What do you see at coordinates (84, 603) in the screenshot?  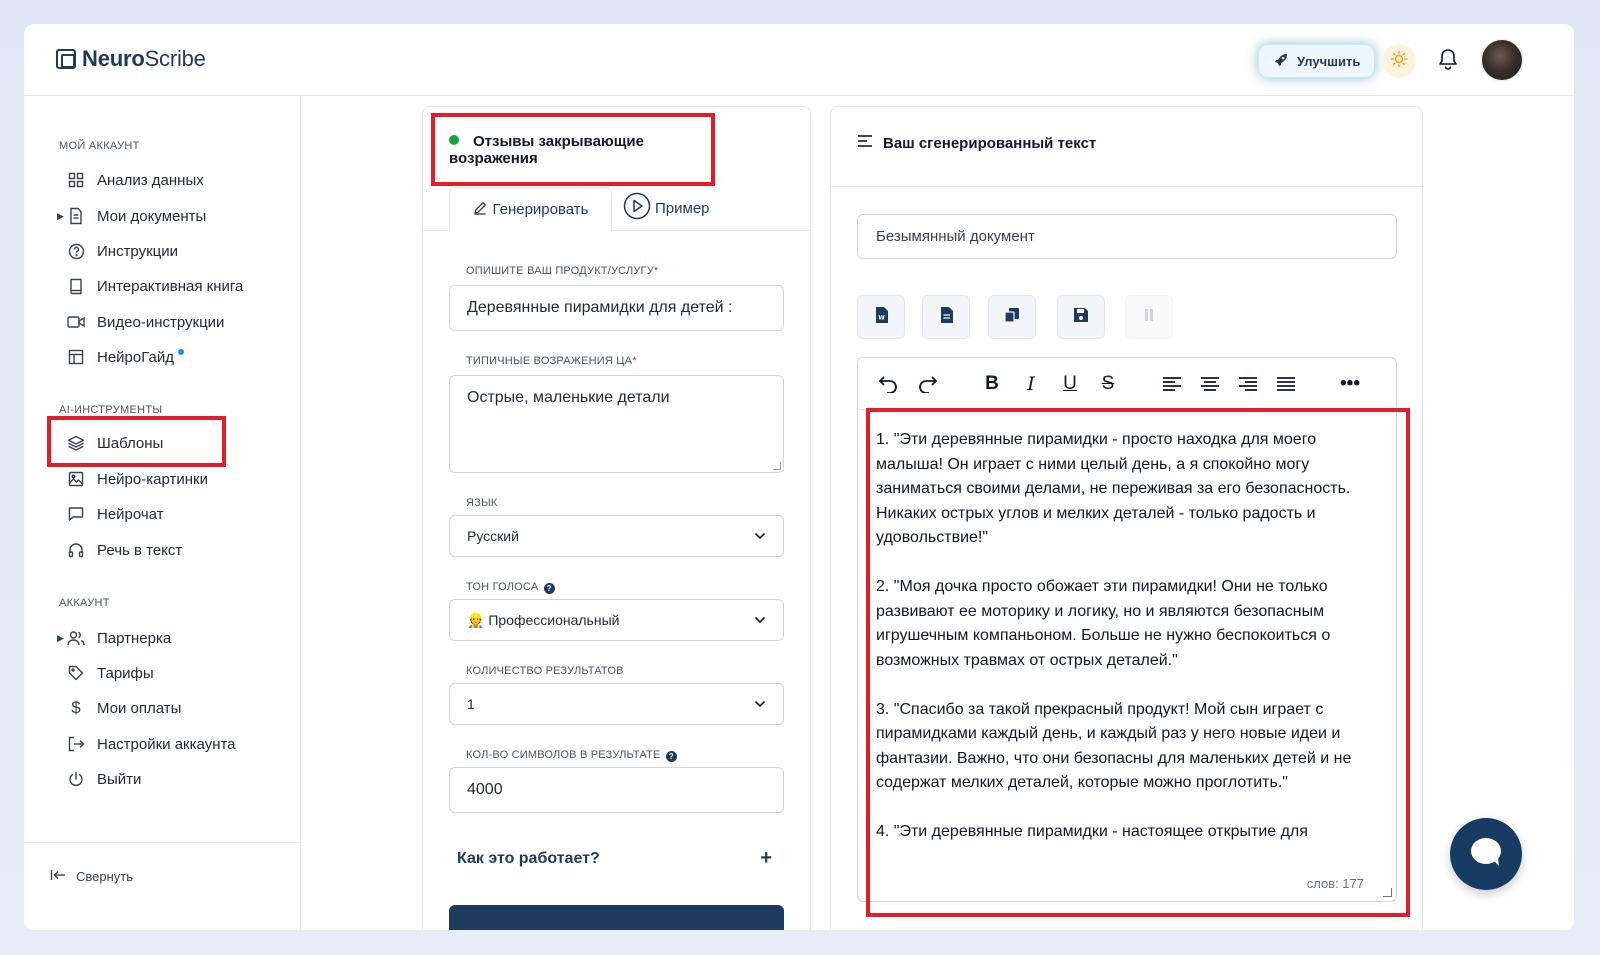 I see `section-title-account: АККАУНТ` at bounding box center [84, 603].